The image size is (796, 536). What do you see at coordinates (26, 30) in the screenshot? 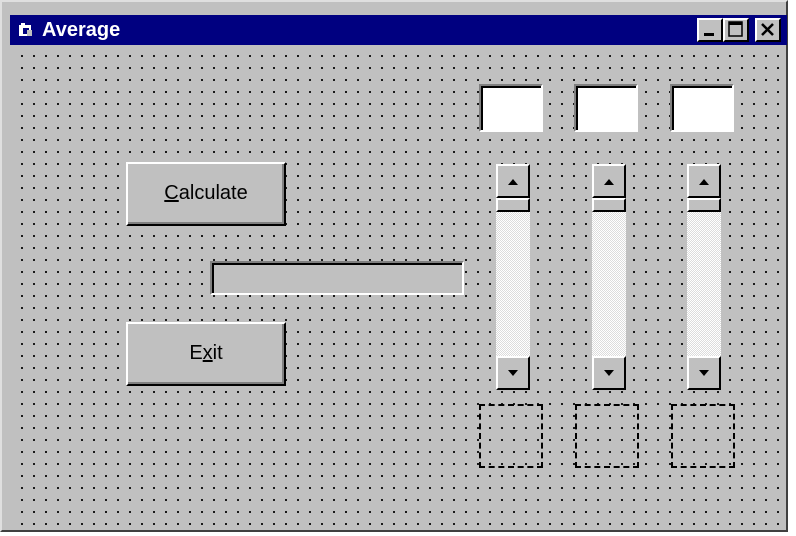
I see `form-icon` at bounding box center [26, 30].